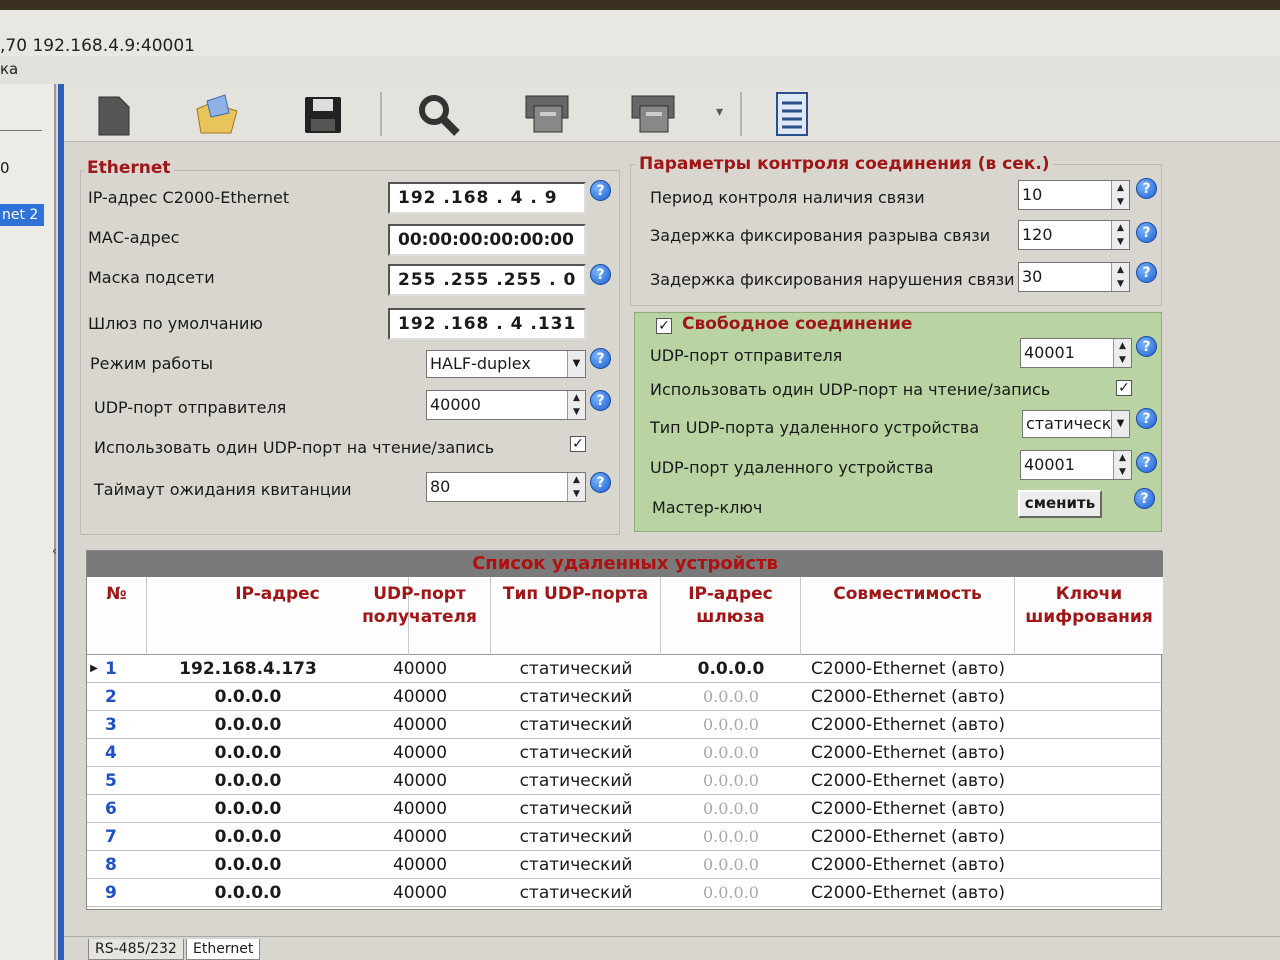 Image resolution: width=1280 pixels, height=960 pixels. What do you see at coordinates (487, 324) in the screenshot?
I see `gateway-field: 192 .168 . 4 .131` at bounding box center [487, 324].